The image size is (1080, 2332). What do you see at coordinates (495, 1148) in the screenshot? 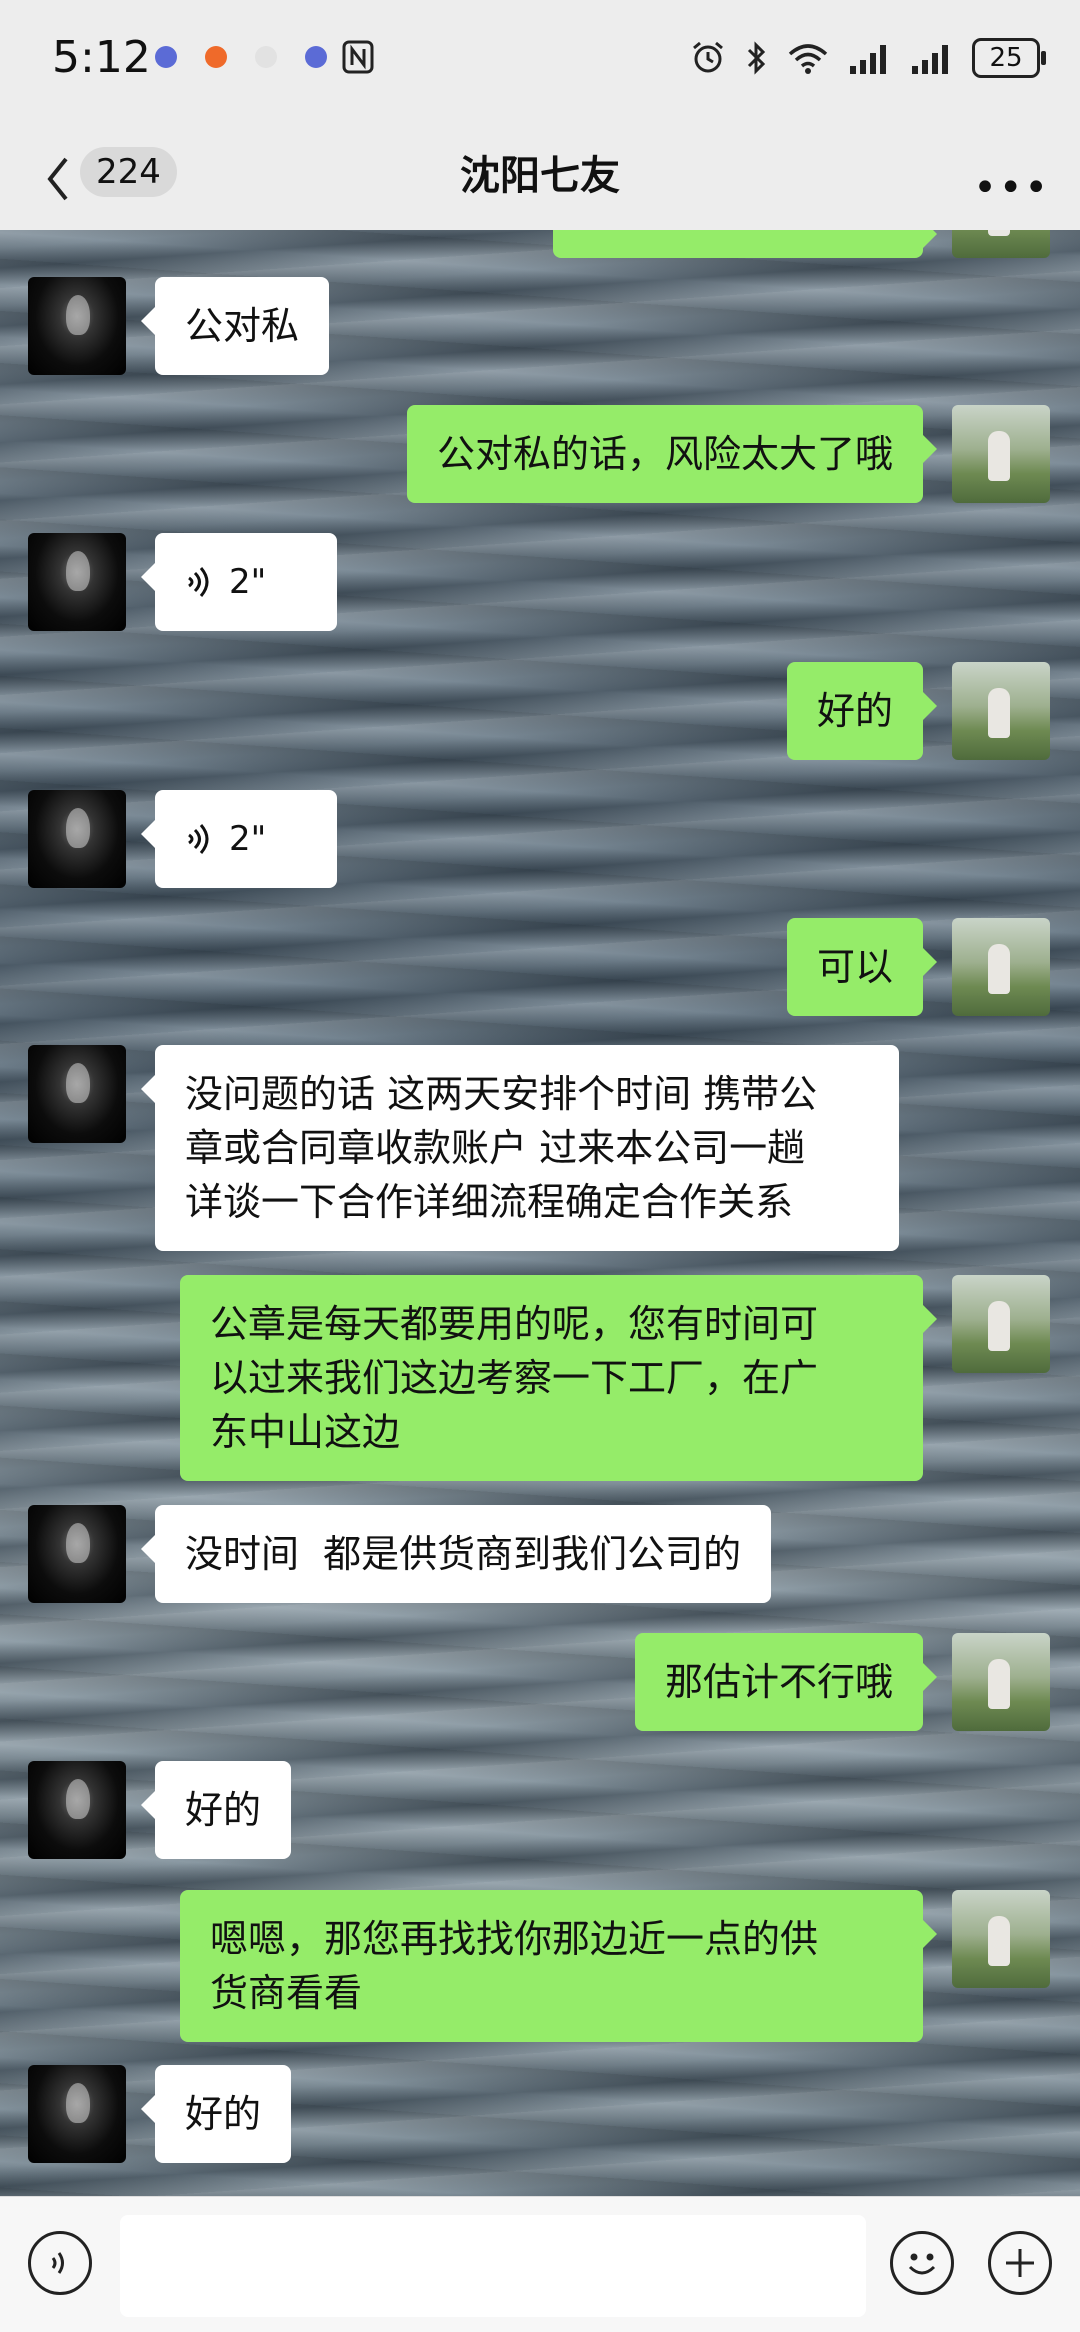
I see `message-line: 章或合同章收款账户 过来本公司一趟` at bounding box center [495, 1148].